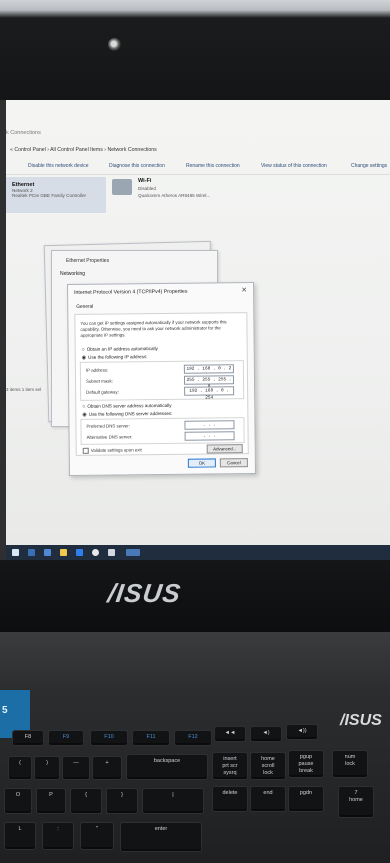 The height and width of the screenshot is (863, 390). Describe the element at coordinates (51, 801) in the screenshot. I see `key-p: P` at that location.